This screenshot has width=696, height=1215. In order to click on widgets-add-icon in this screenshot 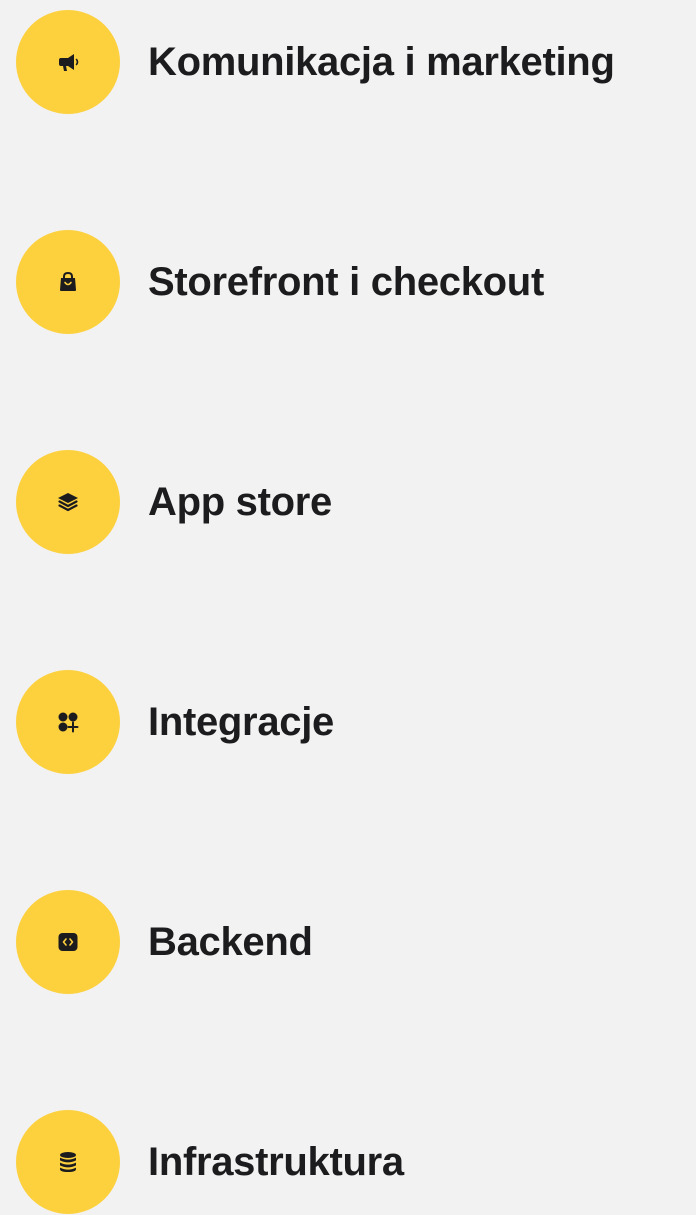, I will do `click(68, 722)`.